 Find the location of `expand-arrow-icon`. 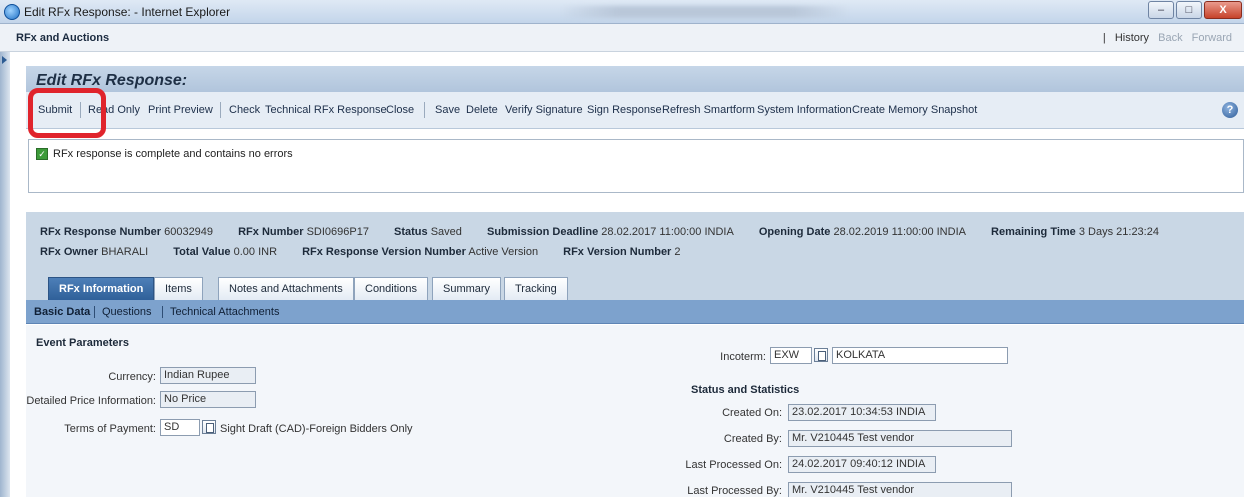

expand-arrow-icon is located at coordinates (4, 60).